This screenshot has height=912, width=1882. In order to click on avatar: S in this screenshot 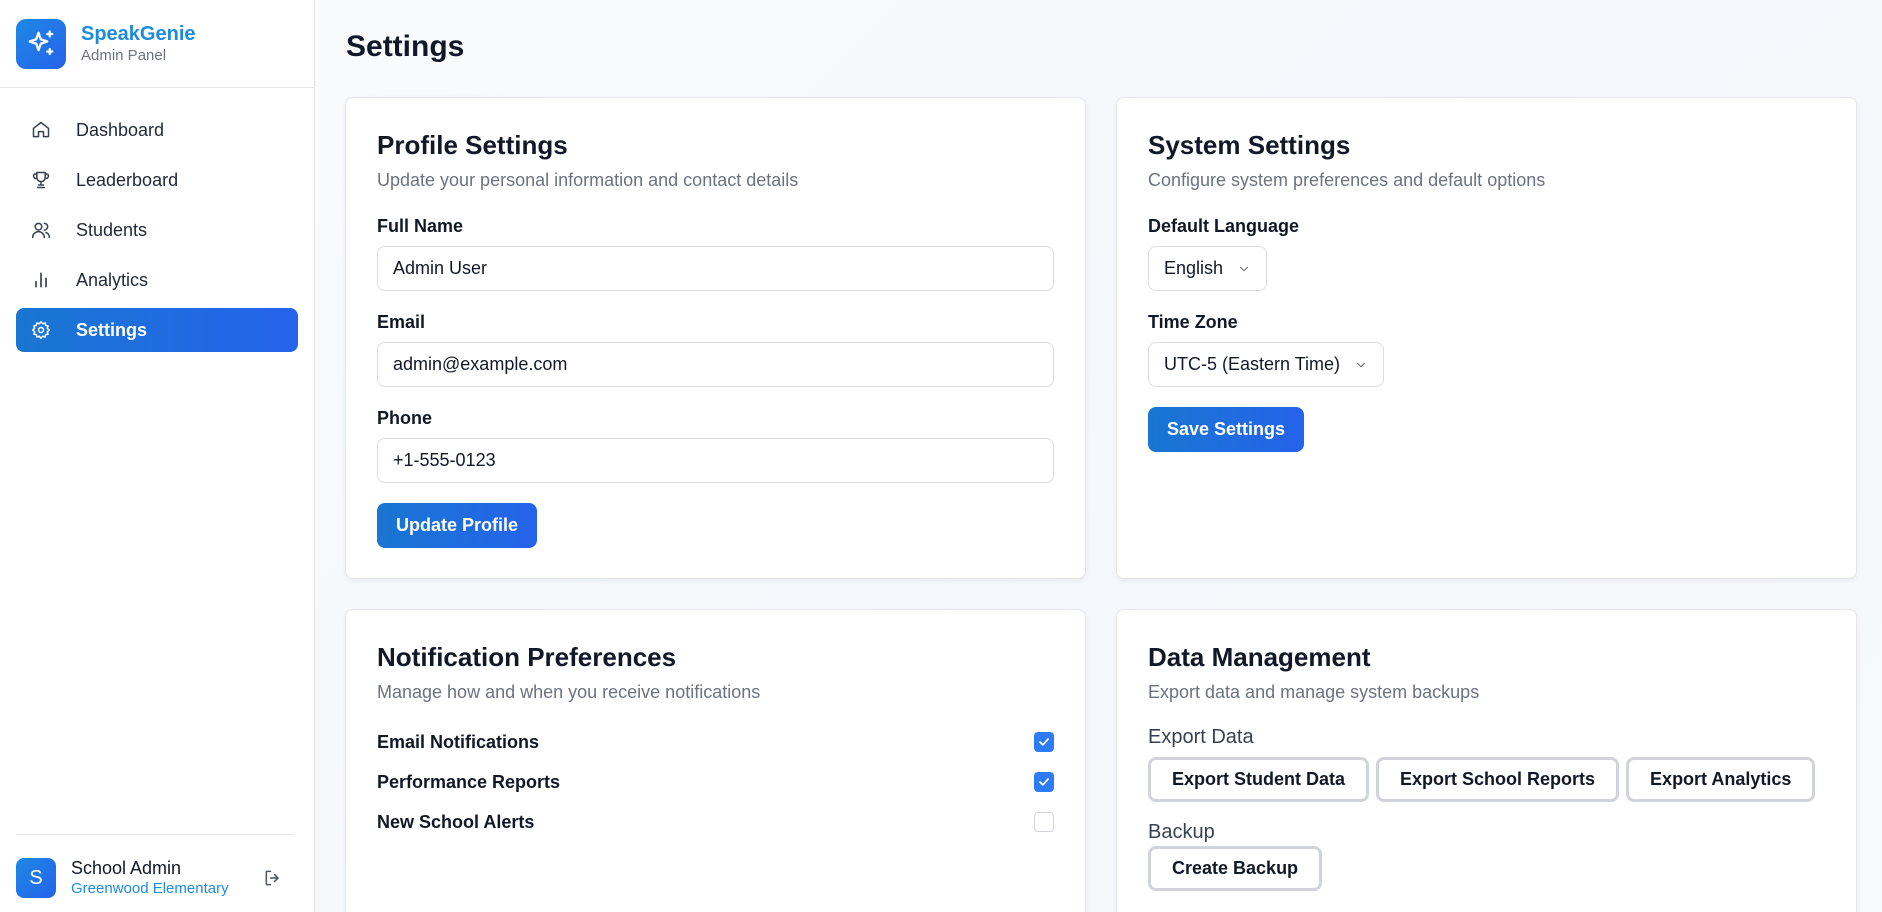, I will do `click(36, 878)`.